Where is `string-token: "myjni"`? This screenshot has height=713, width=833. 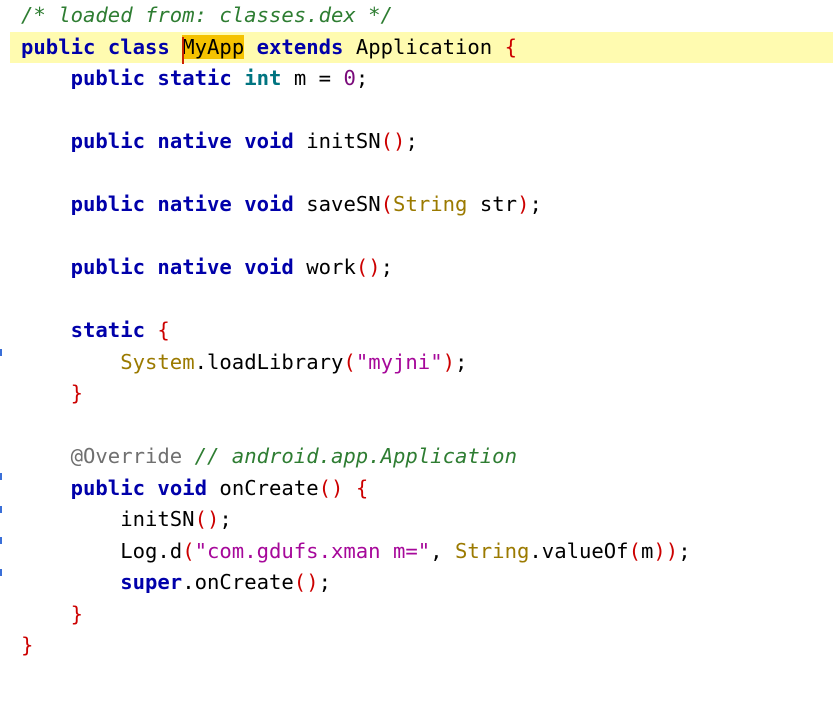 string-token: "myjni" is located at coordinates (399, 361).